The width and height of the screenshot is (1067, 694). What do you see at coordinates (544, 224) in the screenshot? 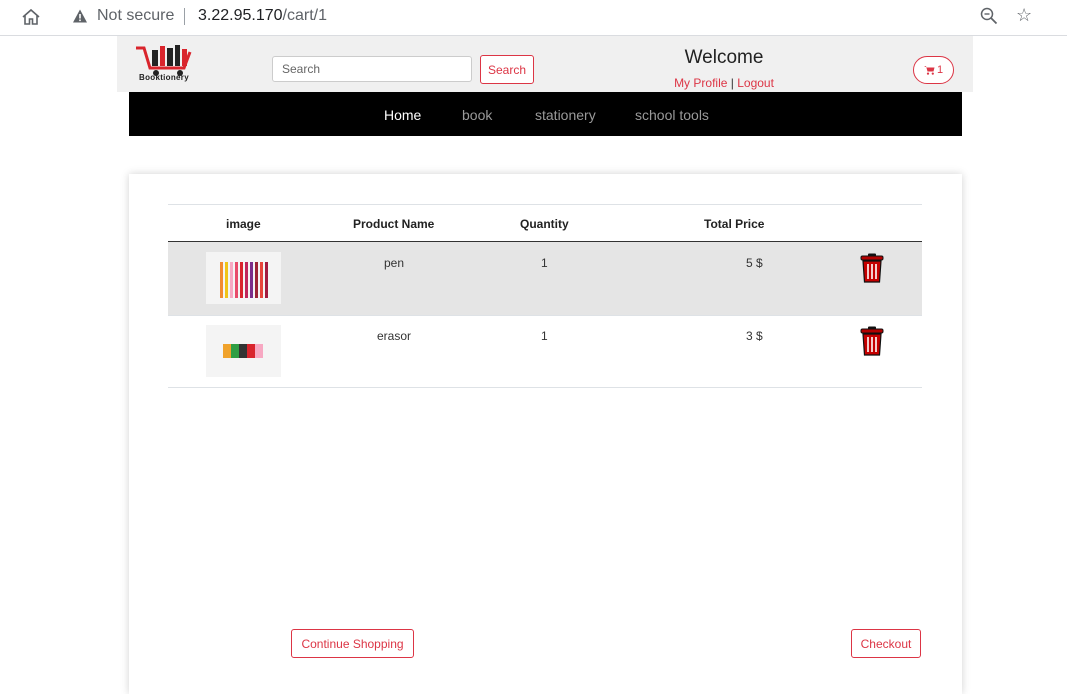
I see `column-quantity: Quantity` at bounding box center [544, 224].